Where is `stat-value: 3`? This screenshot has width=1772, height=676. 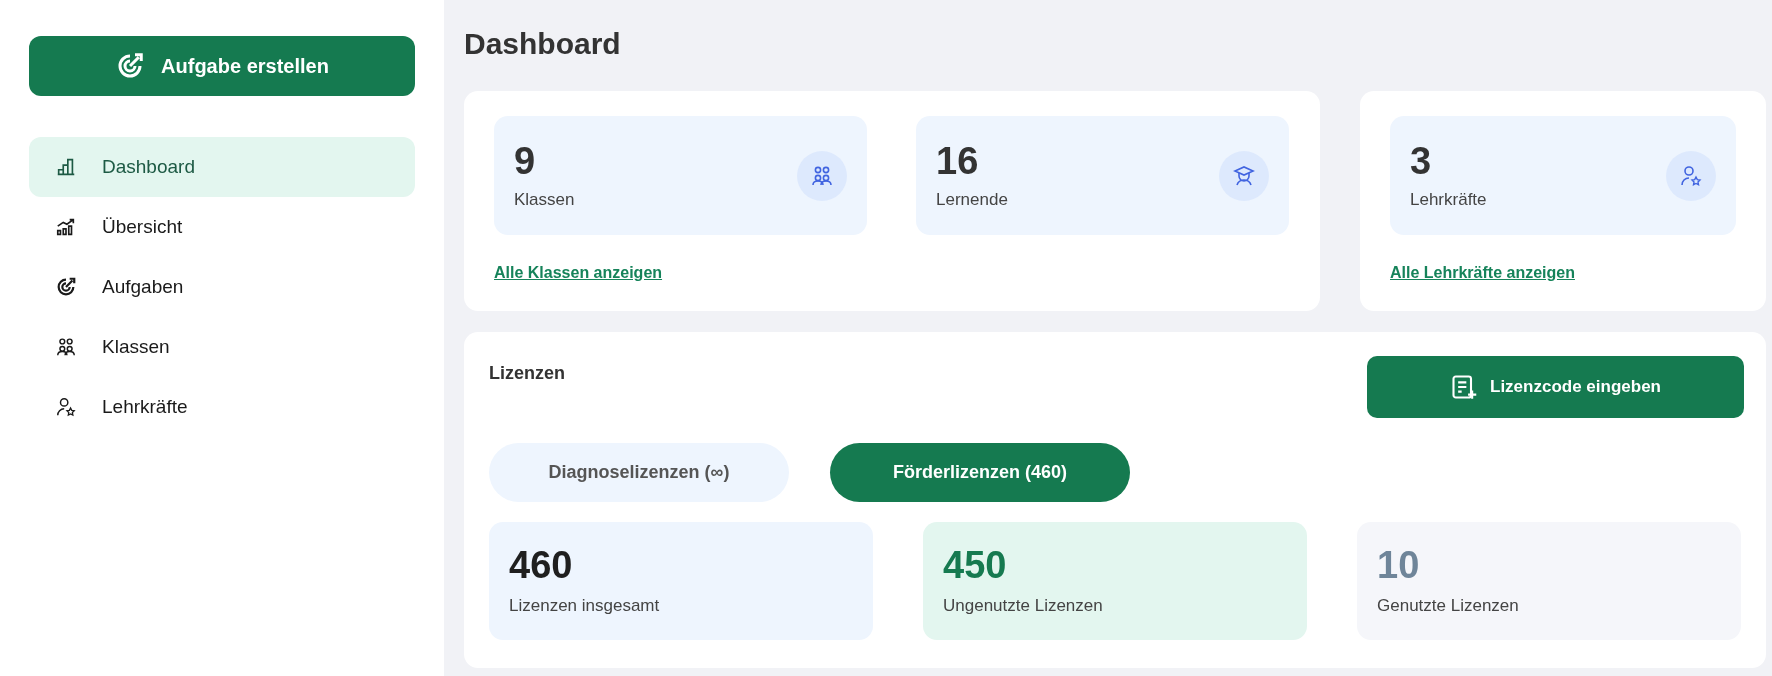 stat-value: 3 is located at coordinates (1421, 160).